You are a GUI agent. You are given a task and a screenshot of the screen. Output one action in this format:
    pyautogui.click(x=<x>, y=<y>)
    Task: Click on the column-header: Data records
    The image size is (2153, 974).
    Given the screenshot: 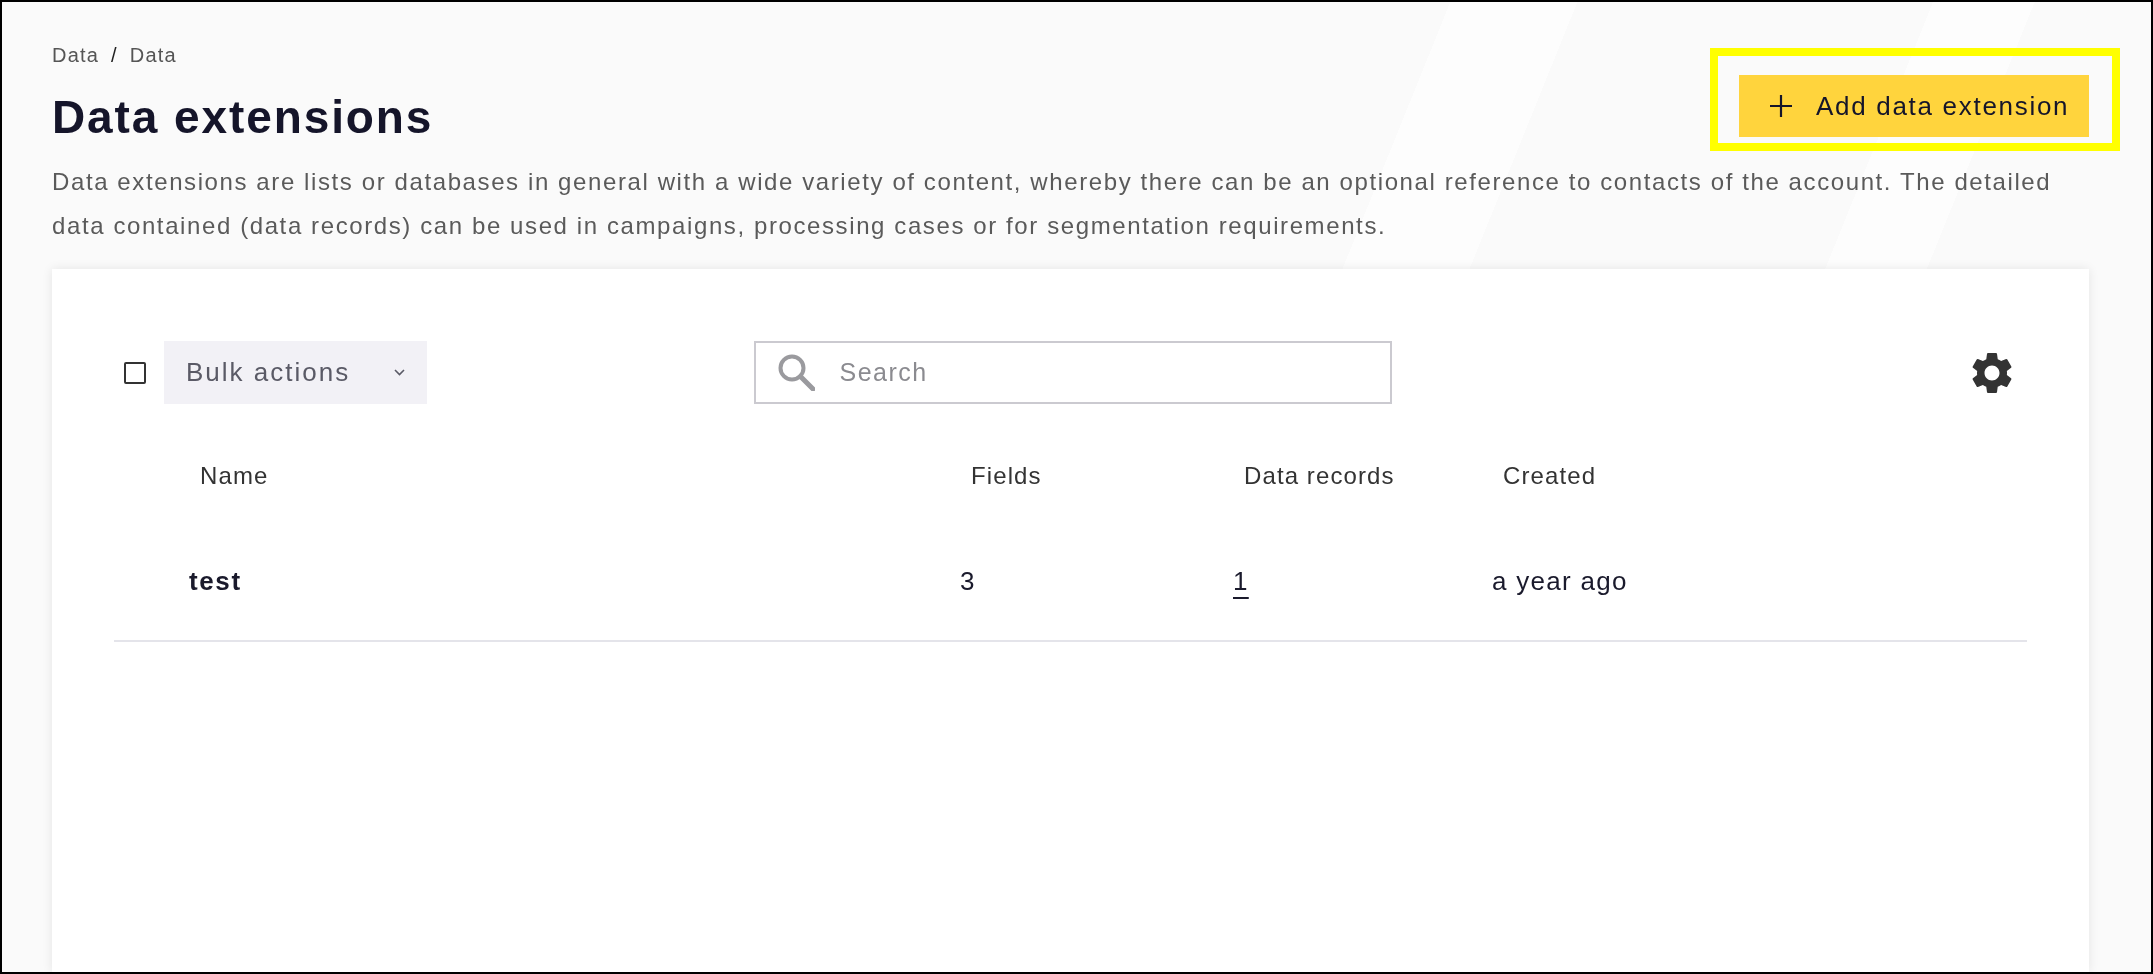 What is the action you would take?
    pyautogui.click(x=1319, y=476)
    